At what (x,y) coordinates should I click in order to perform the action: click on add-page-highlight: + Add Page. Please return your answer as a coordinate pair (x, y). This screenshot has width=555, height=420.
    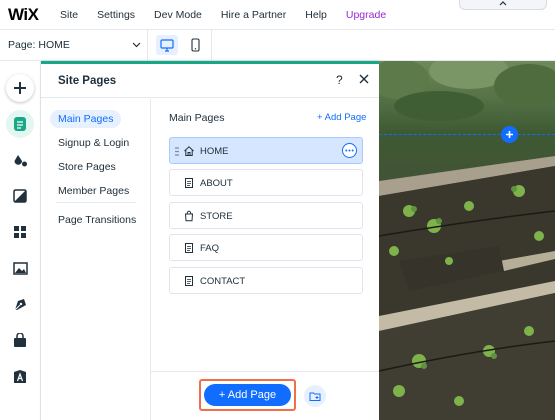
    Looking at the image, I should click on (247, 395).